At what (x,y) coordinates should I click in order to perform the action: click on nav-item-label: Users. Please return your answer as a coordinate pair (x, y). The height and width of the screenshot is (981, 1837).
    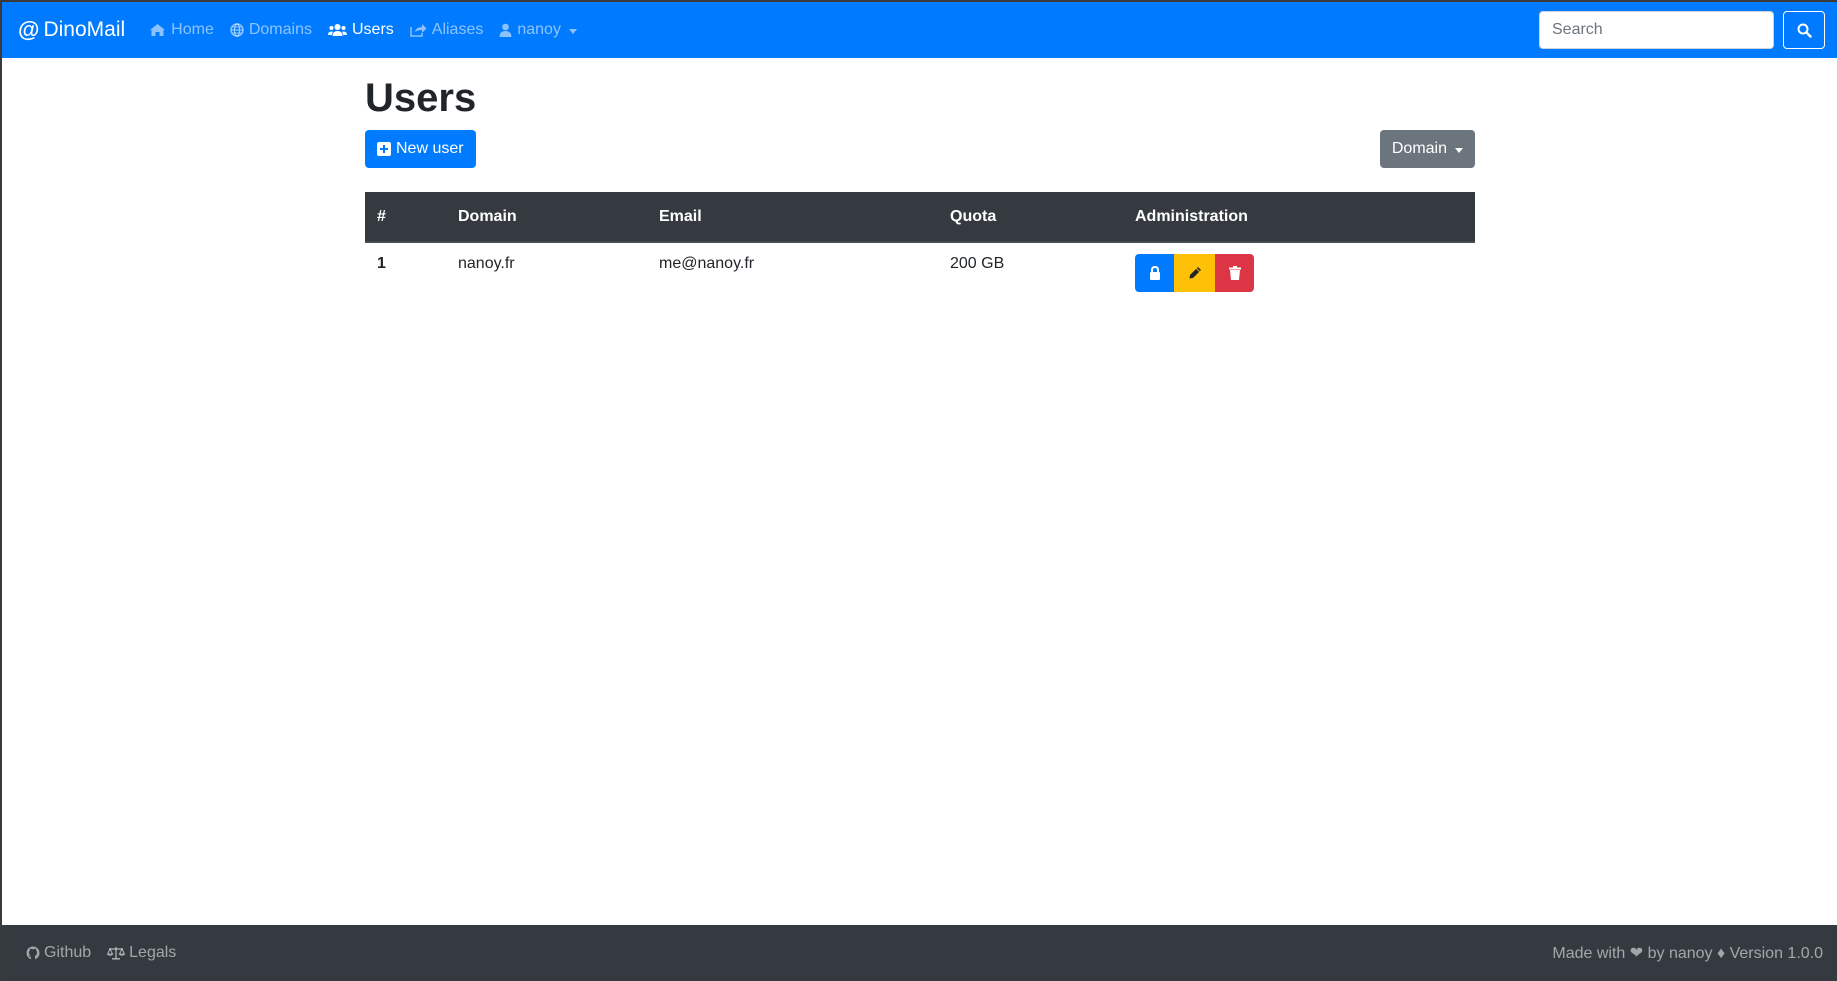
    Looking at the image, I should click on (372, 29).